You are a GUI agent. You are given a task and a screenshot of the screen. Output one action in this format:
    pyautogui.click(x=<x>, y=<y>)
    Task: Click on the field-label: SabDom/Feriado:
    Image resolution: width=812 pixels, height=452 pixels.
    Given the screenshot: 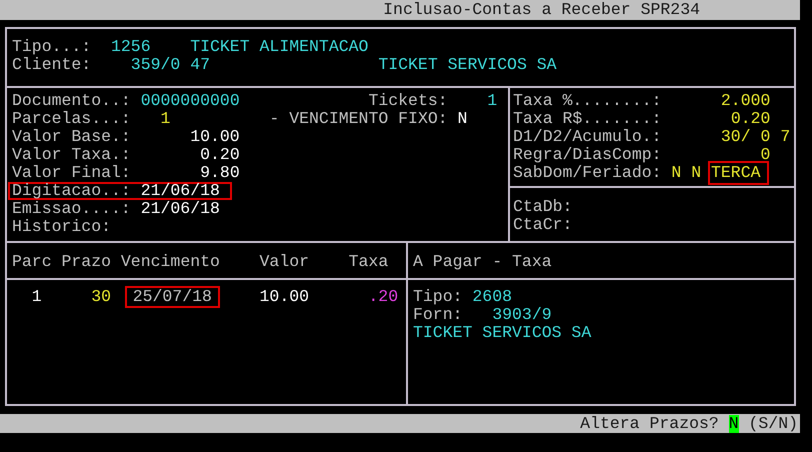 What is the action you would take?
    pyautogui.click(x=587, y=173)
    